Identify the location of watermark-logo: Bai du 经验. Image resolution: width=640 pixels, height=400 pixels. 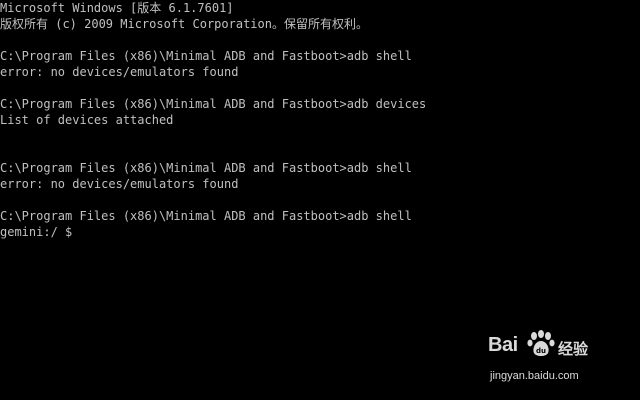
(553, 348).